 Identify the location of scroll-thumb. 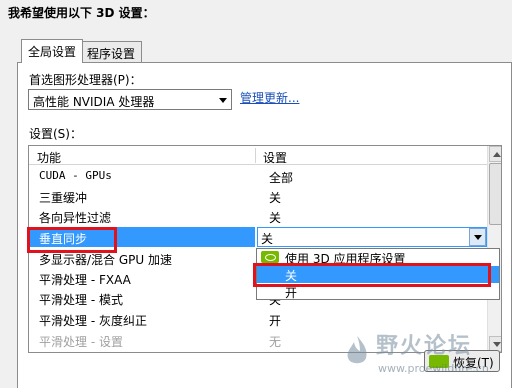
(495, 194).